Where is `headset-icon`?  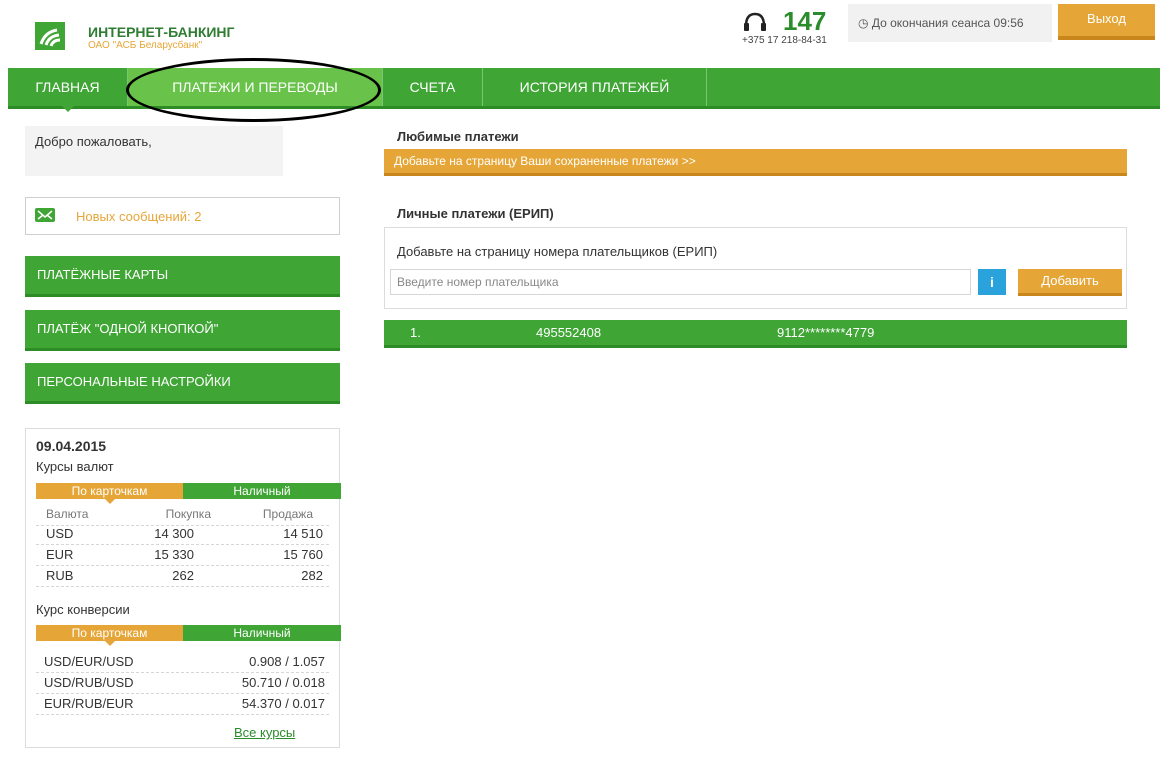
headset-icon is located at coordinates (755, 22).